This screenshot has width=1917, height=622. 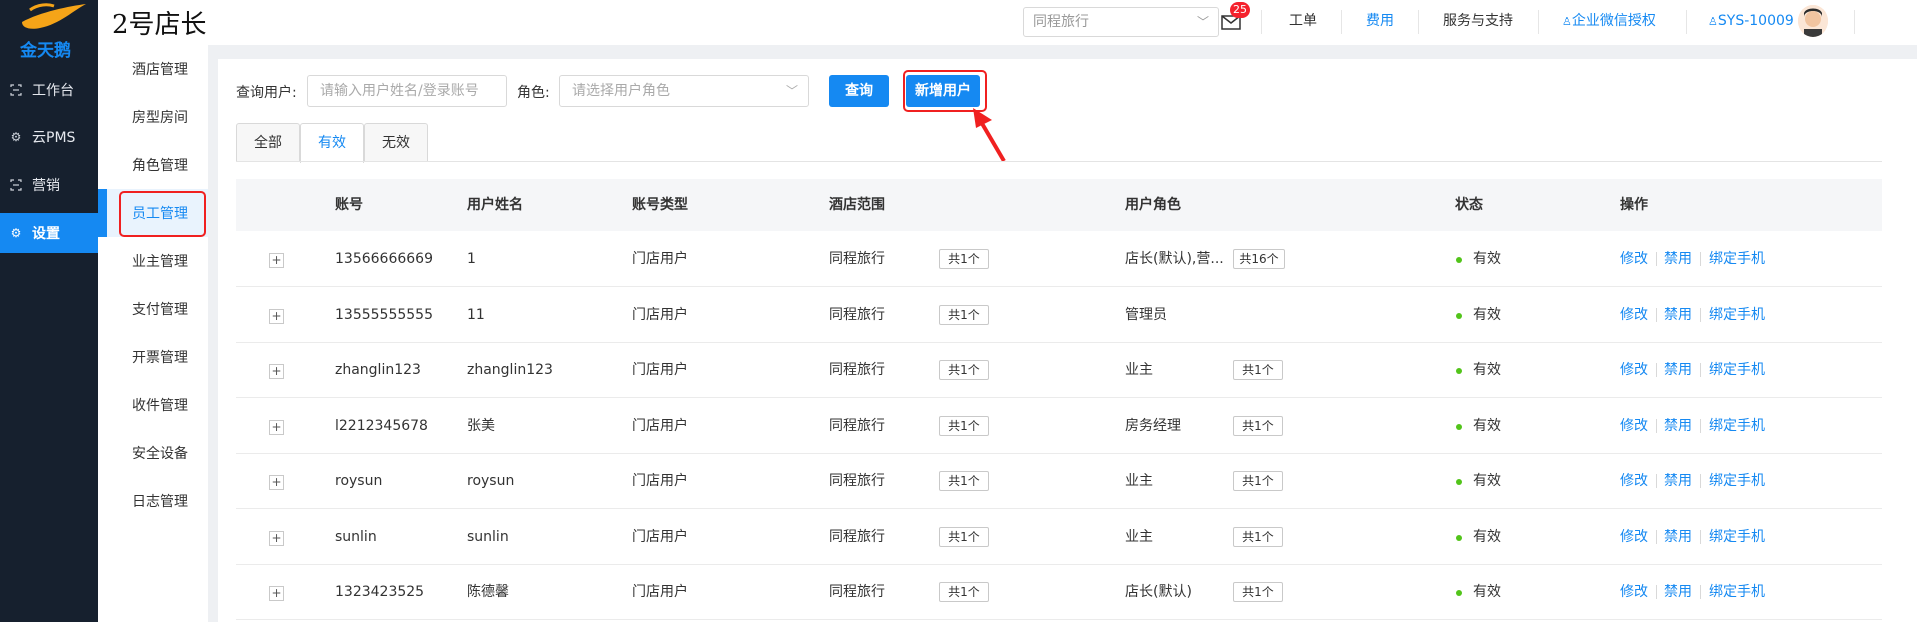 I want to click on user-icon: ♙, so click(x=1567, y=21).